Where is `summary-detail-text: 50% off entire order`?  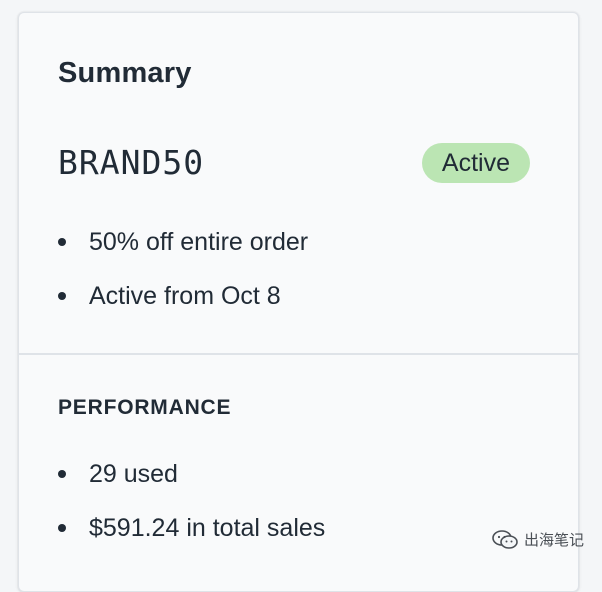 summary-detail-text: 50% off entire order is located at coordinates (199, 242).